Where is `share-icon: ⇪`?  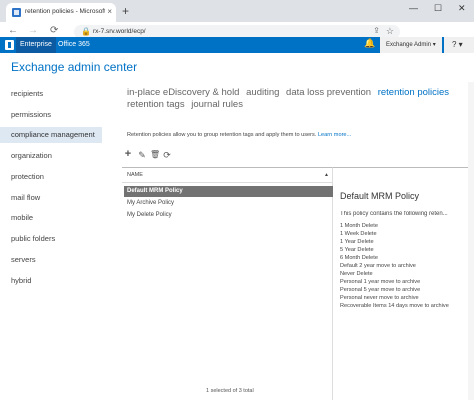
share-icon: ⇪ is located at coordinates (376, 30).